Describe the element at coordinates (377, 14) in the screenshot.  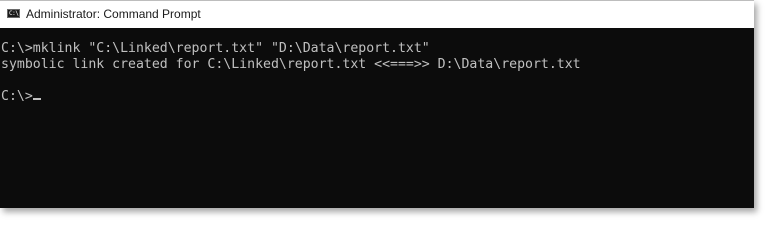
I see `title-bar: C:\ Administrator: Command Prompt` at that location.